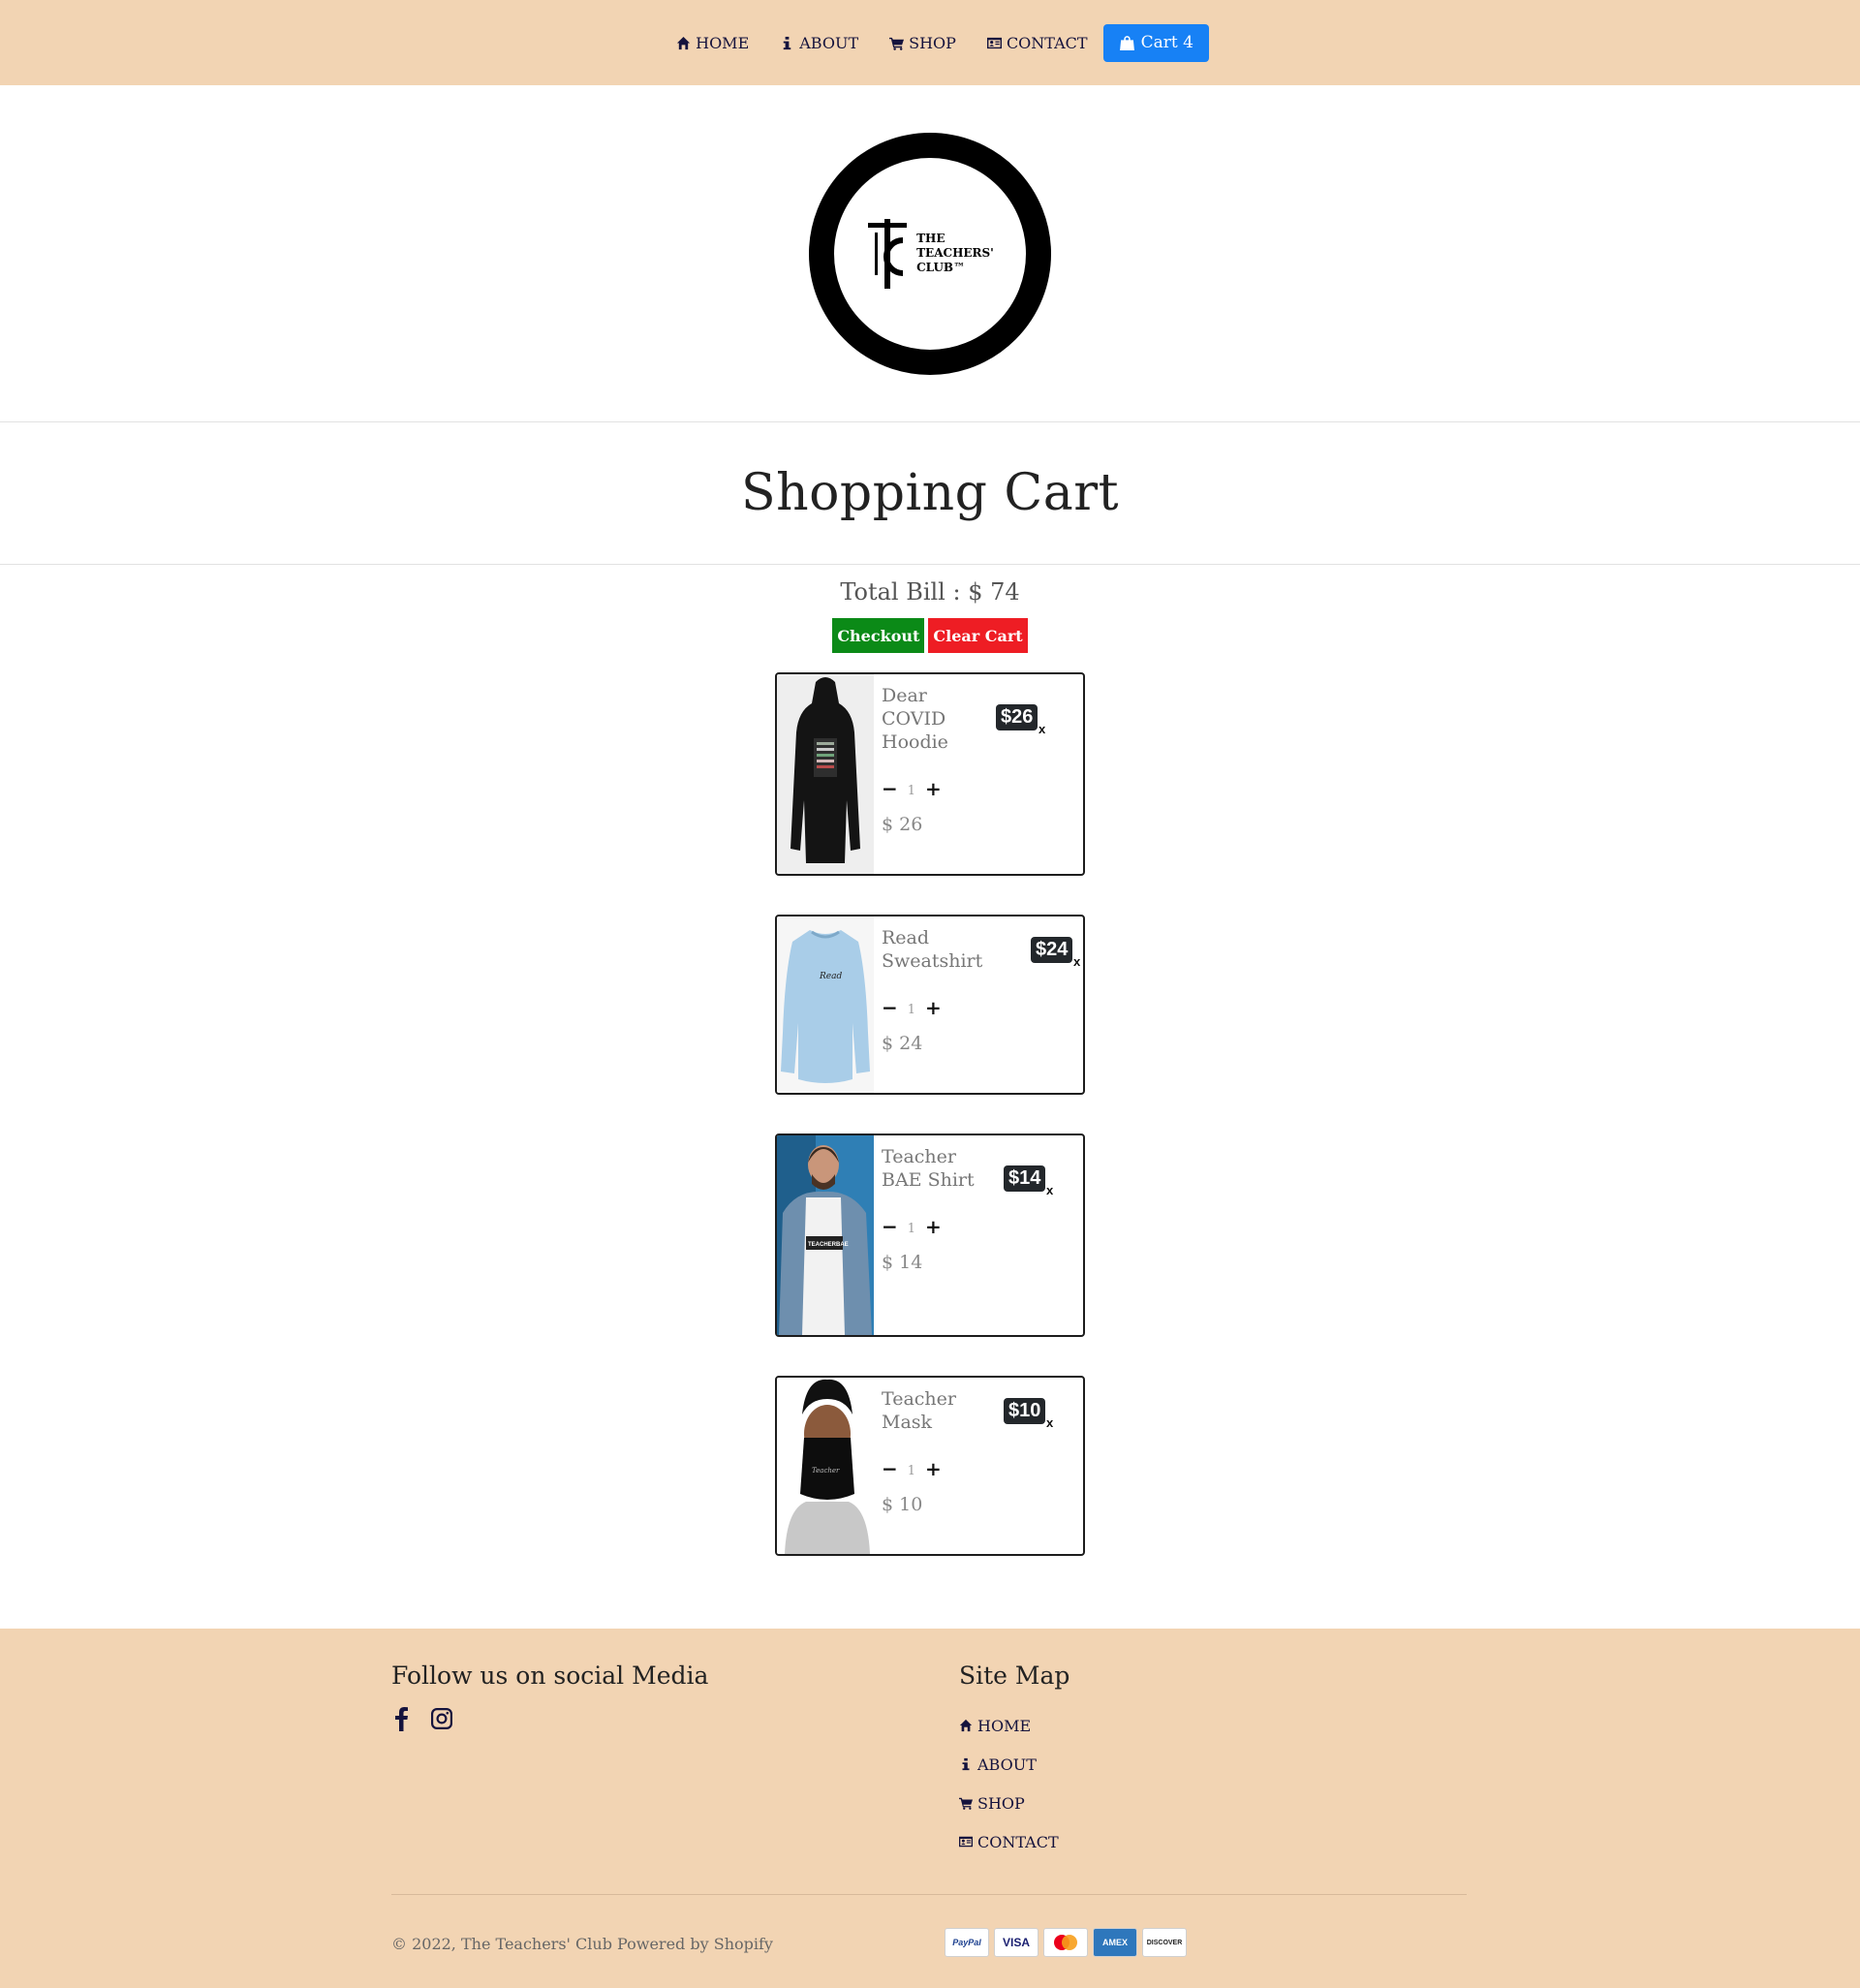 The height and width of the screenshot is (1988, 1860). I want to click on item-subtotal: $ 24, so click(902, 1043).